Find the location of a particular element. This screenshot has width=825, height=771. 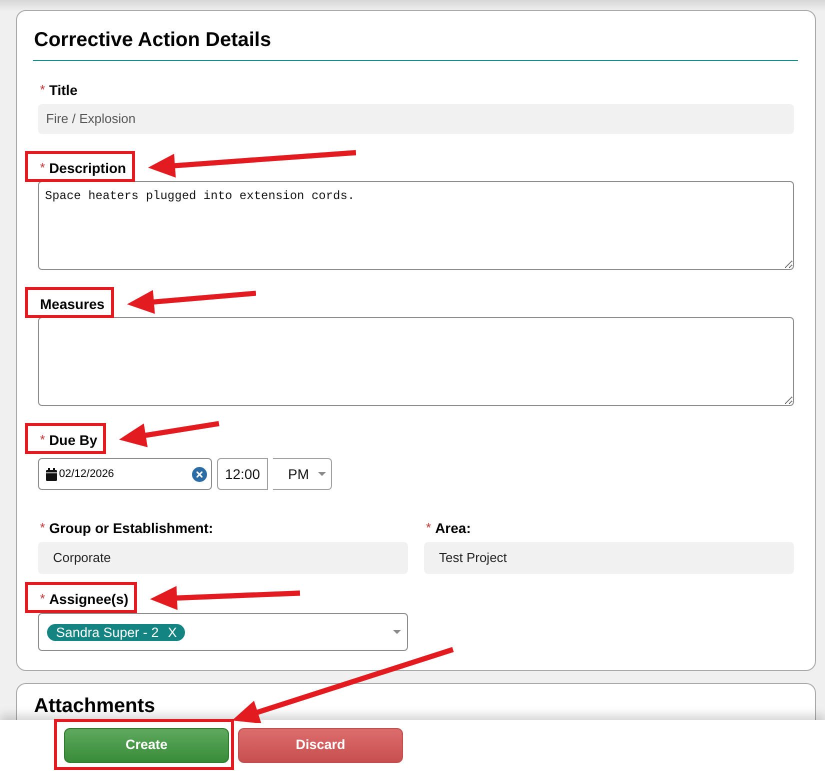

section-title: Attachments is located at coordinates (94, 706).